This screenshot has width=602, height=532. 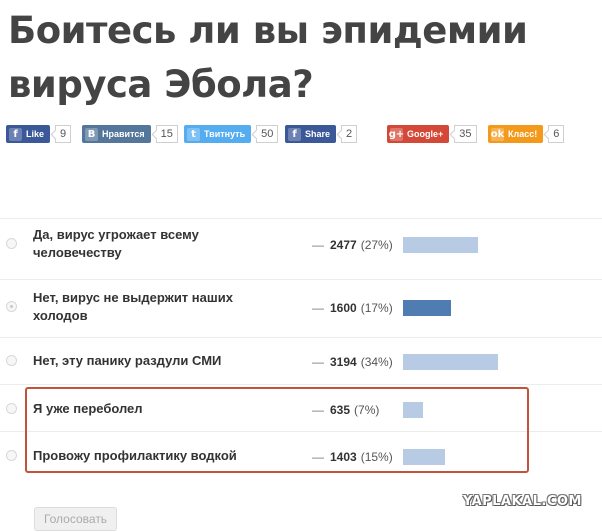 I want to click on odnoklassniki-share: ok Класс! 6, so click(x=526, y=134).